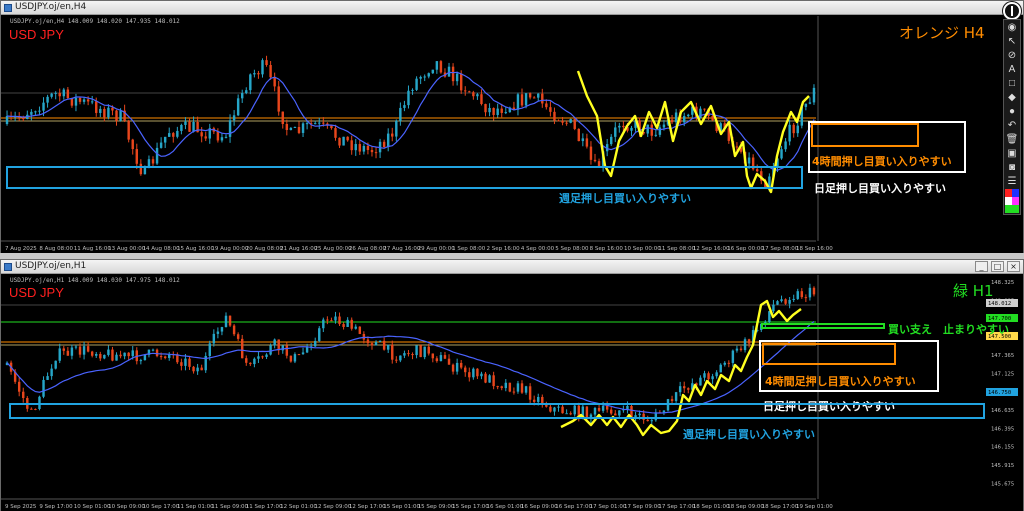 Image resolution: width=1024 pixels, height=511 pixels. Describe the element at coordinates (572, 249) in the screenshot. I see `x-axis-tick-label: 5 Sep 08:00` at that location.